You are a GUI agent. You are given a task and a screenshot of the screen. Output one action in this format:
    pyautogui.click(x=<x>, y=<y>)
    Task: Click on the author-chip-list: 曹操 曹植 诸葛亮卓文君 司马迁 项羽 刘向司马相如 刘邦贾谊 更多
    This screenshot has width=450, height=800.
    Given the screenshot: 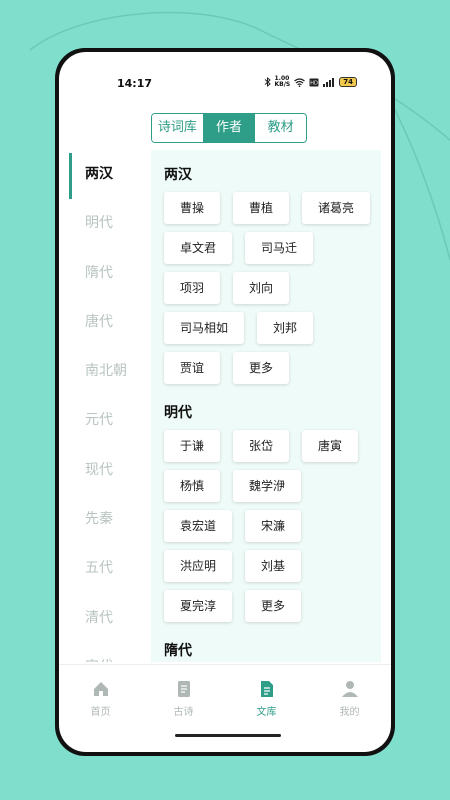 What is the action you would take?
    pyautogui.click(x=269, y=288)
    